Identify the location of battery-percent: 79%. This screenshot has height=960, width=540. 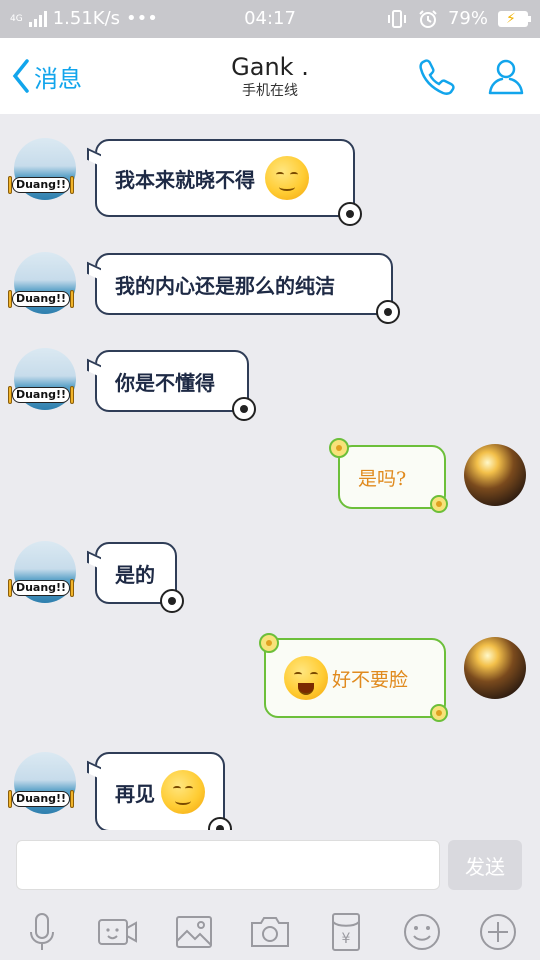
(467, 18).